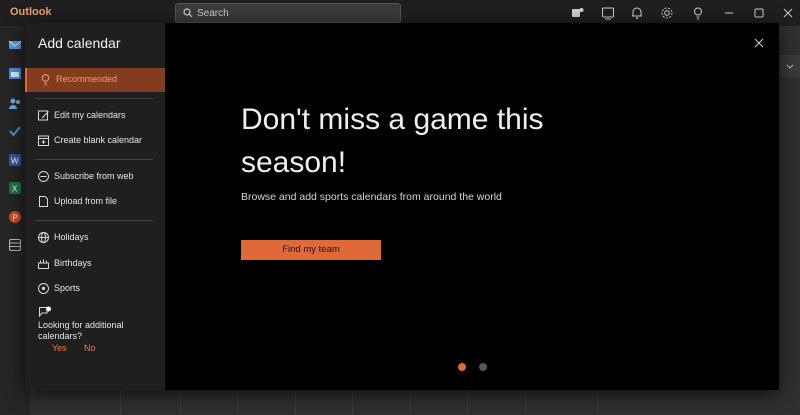 The width and height of the screenshot is (800, 415). I want to click on cake-icon, so click(43, 263).